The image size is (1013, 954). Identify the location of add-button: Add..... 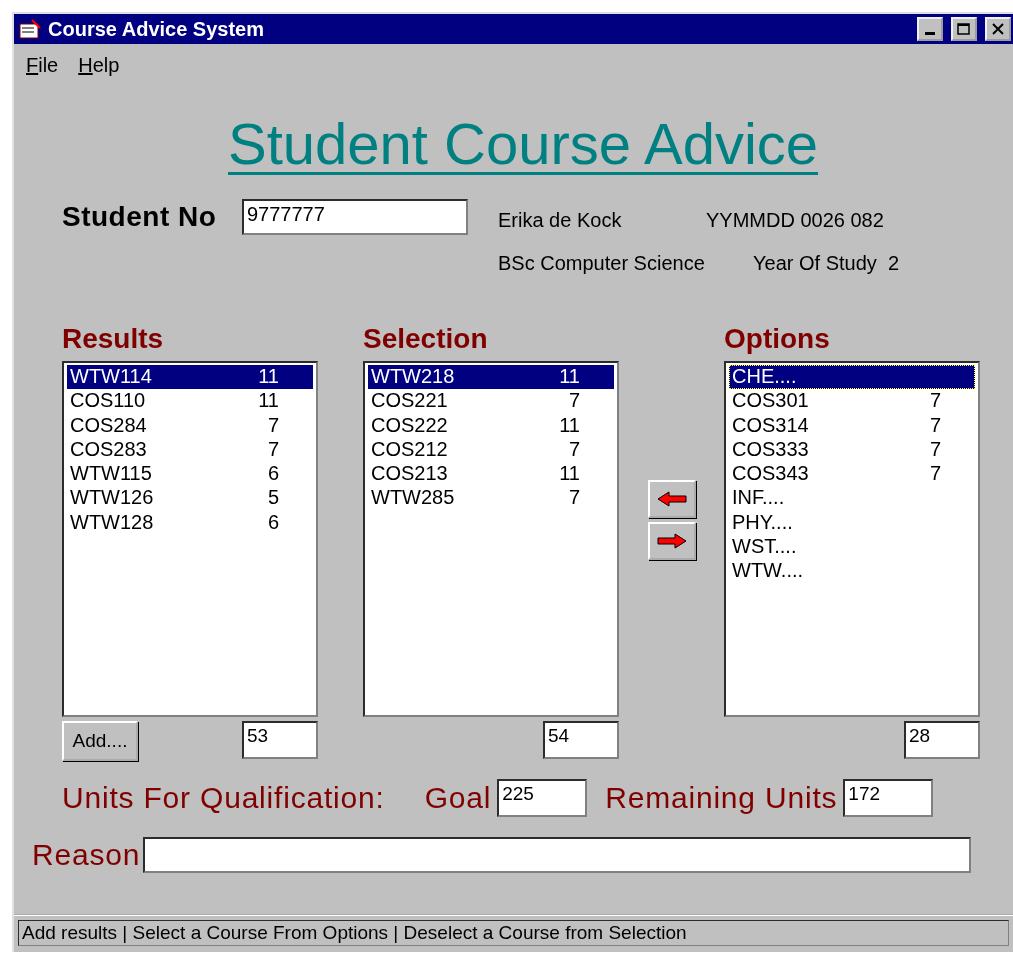
(100, 741).